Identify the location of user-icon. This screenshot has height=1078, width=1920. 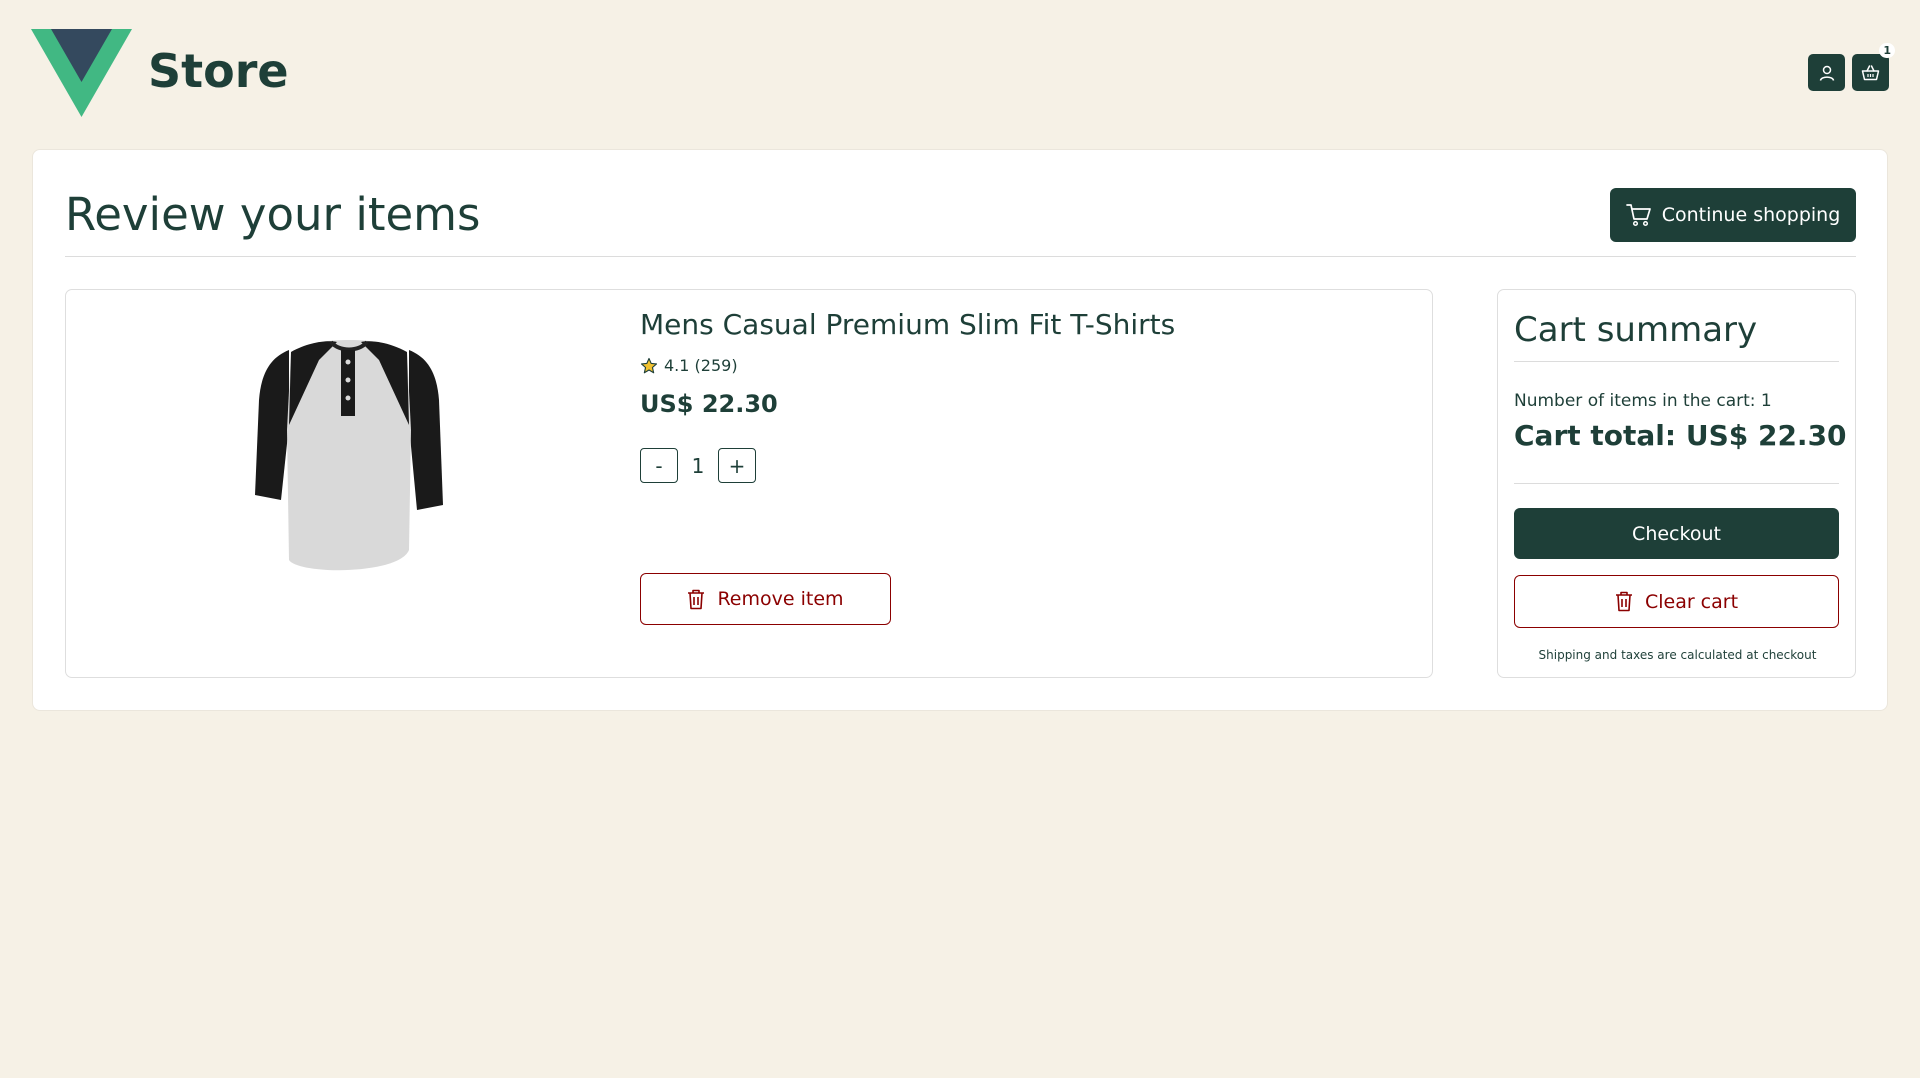
(1826, 73).